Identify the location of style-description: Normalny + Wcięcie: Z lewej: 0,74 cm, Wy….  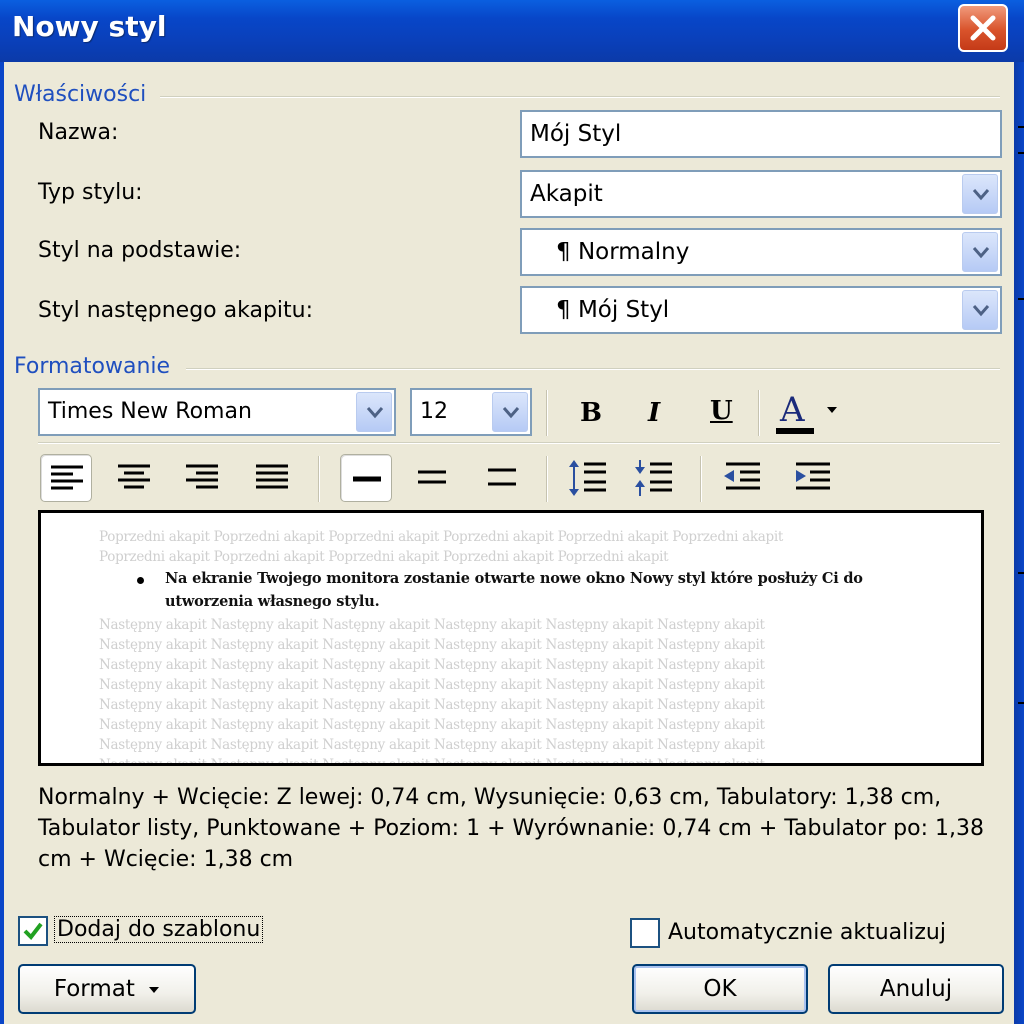
(511, 828).